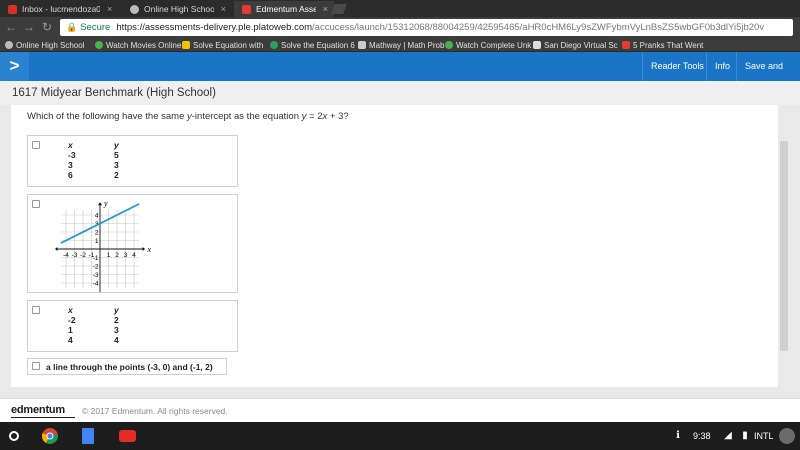 The width and height of the screenshot is (800, 450). What do you see at coordinates (50, 436) in the screenshot?
I see `chrome-icon` at bounding box center [50, 436].